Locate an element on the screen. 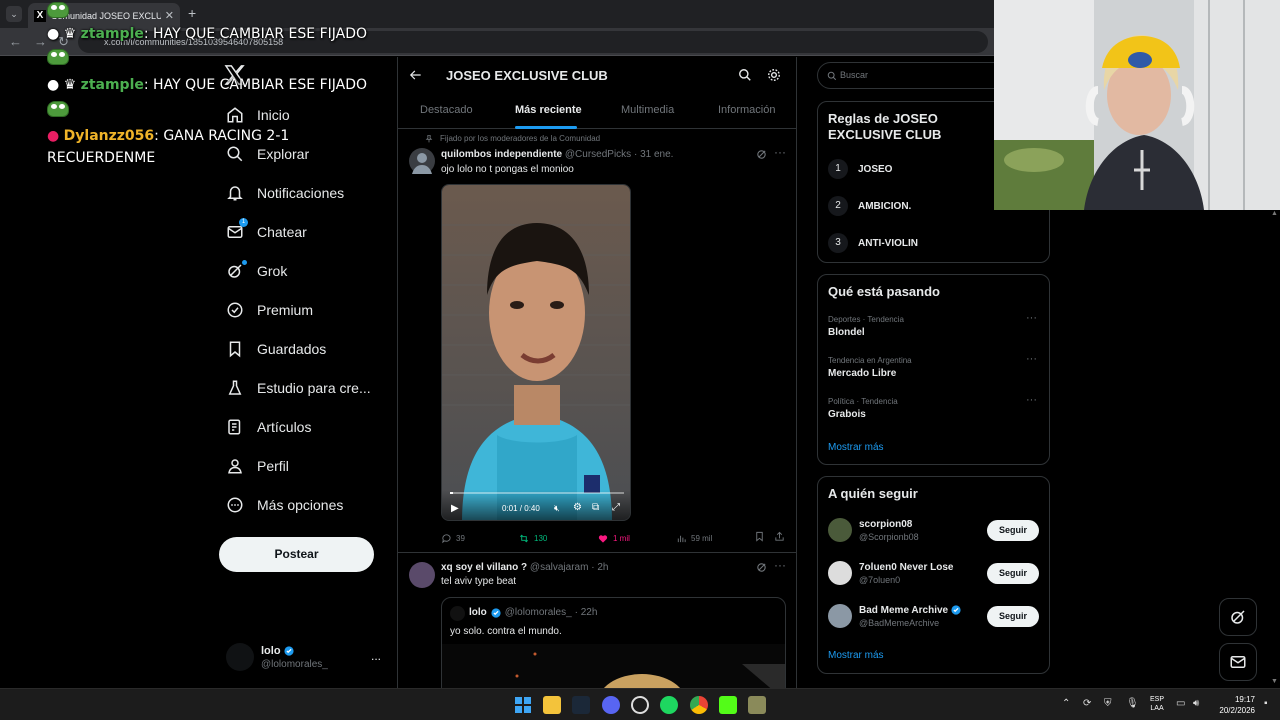 Image resolution: width=1280 pixels, height=720 pixels. nav-bookmarks: Guardados is located at coordinates (276, 349).